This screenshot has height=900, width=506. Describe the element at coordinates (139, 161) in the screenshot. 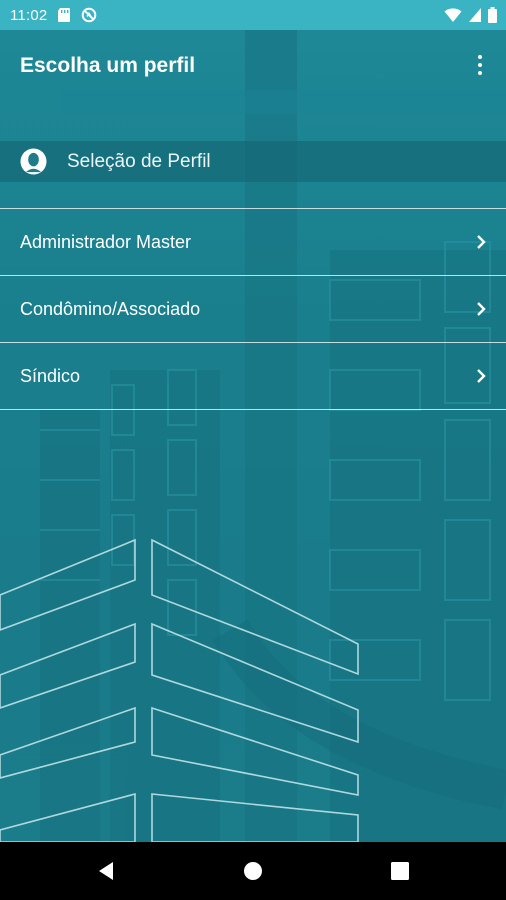

I see `profile-selection-label: Seleção de Perfil` at that location.